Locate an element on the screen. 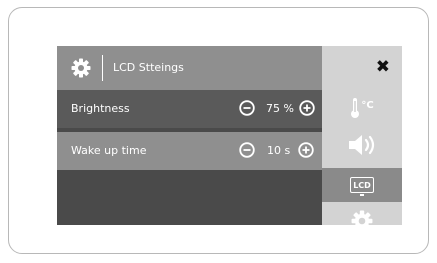  sidebar: ✖ °C LCD is located at coordinates (362, 135).